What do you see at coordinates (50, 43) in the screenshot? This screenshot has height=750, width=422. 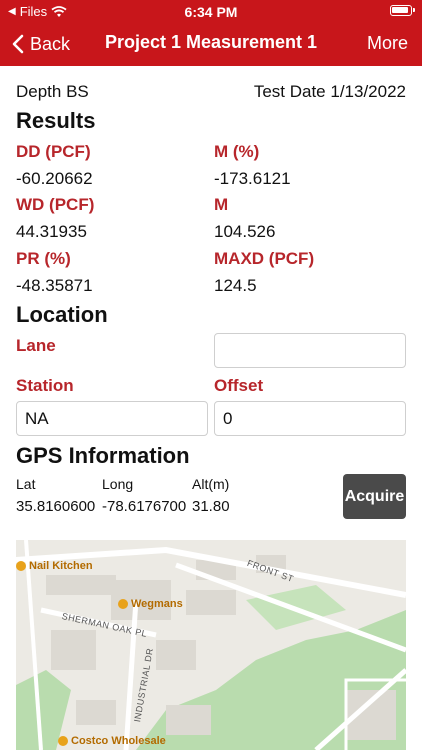 I see `back-label: Back` at bounding box center [50, 43].